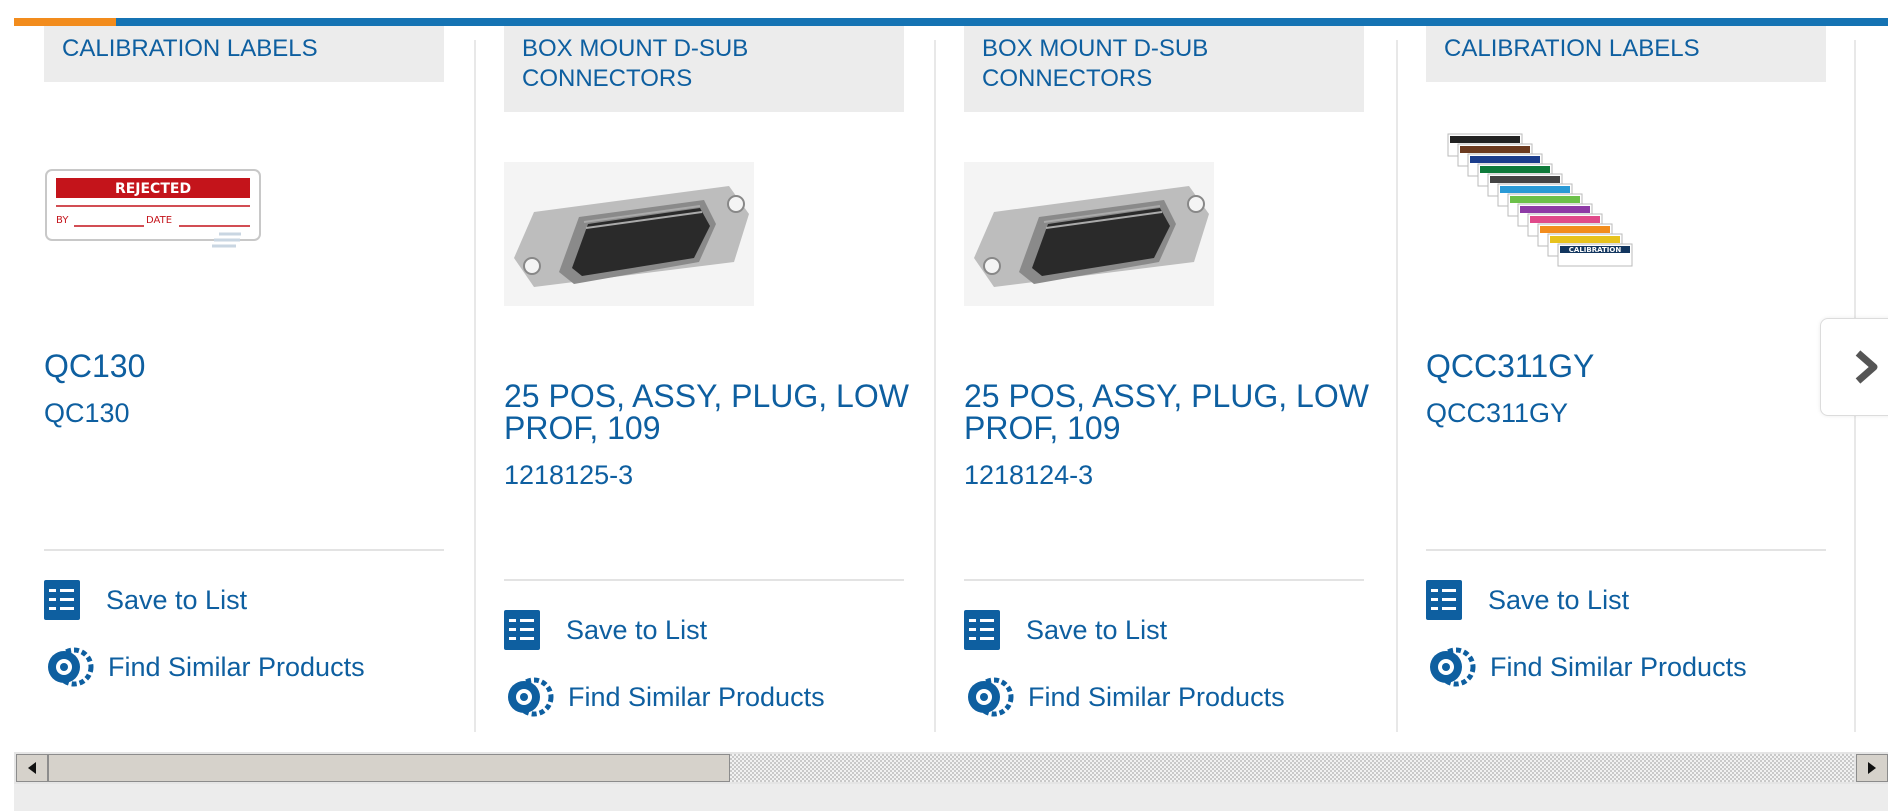 The image size is (1888, 811). What do you see at coordinates (153, 189) in the screenshot?
I see `svg-text: REJECTED` at bounding box center [153, 189].